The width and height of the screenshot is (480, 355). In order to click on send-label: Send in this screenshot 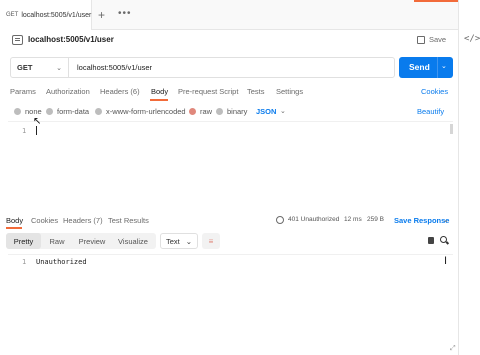, I will do `click(419, 67)`.